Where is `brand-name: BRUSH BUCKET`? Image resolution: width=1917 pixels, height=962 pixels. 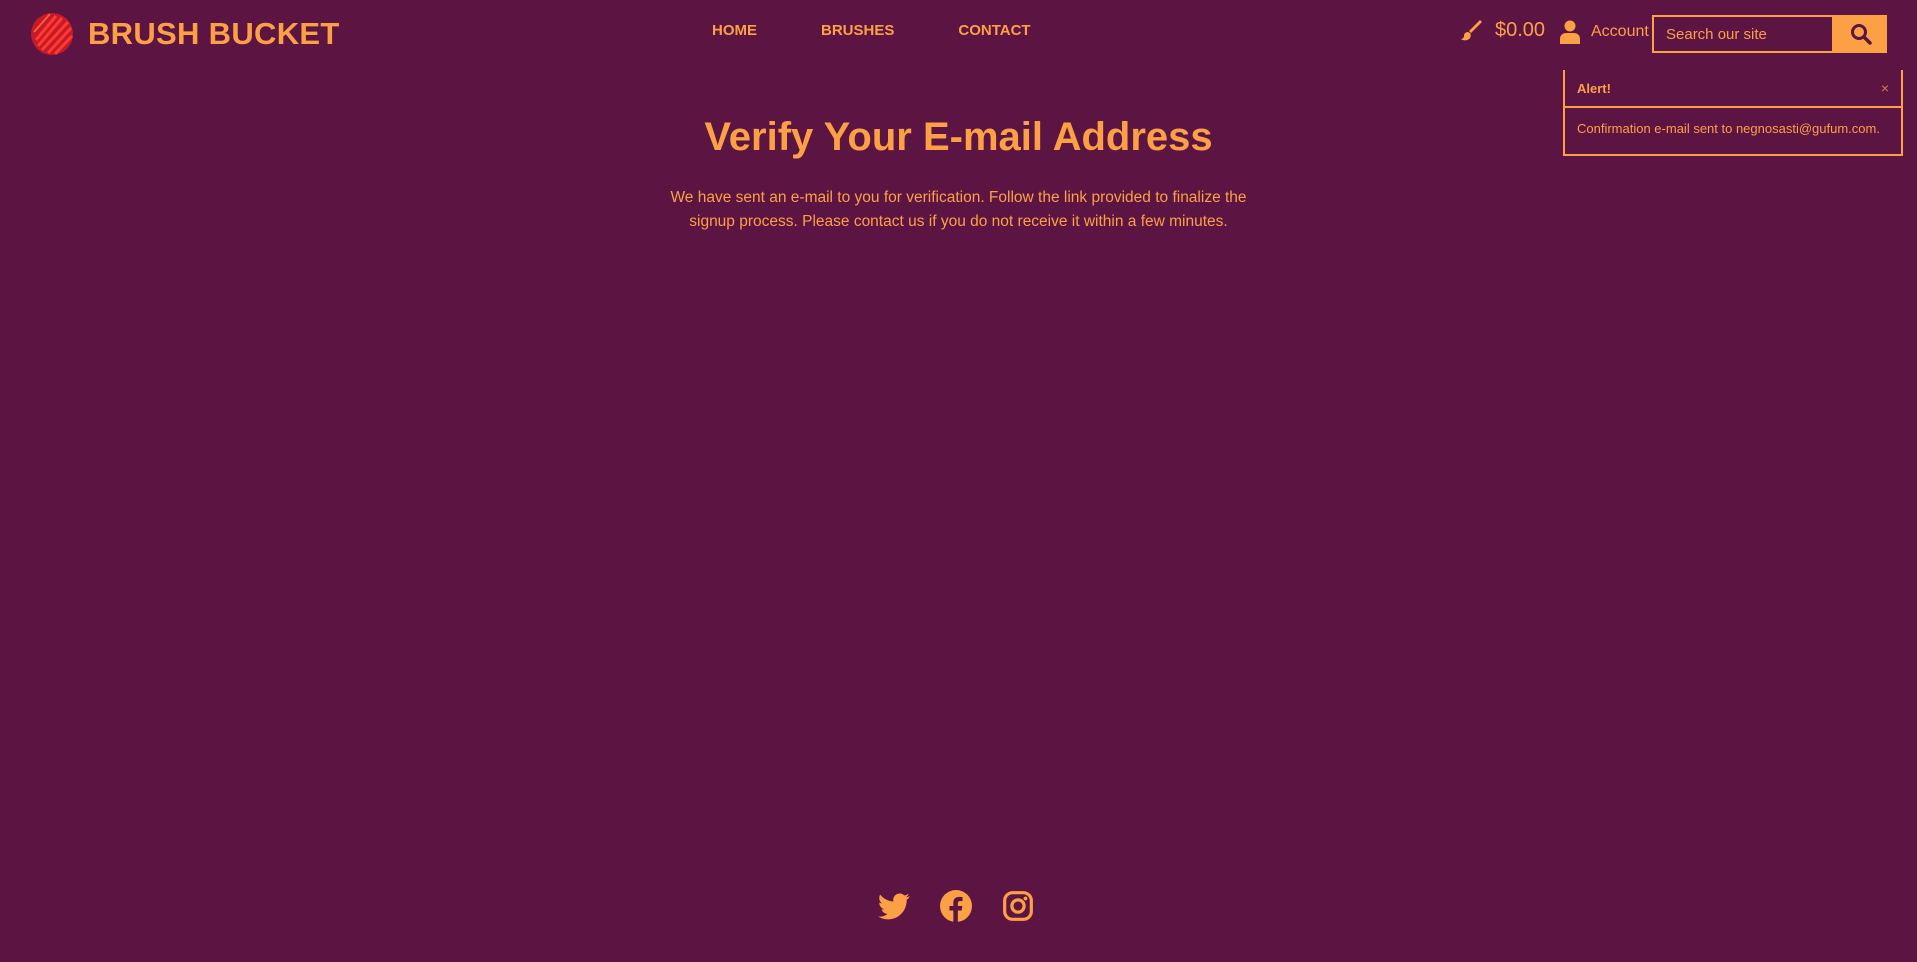 brand-name: BRUSH BUCKET is located at coordinates (214, 33).